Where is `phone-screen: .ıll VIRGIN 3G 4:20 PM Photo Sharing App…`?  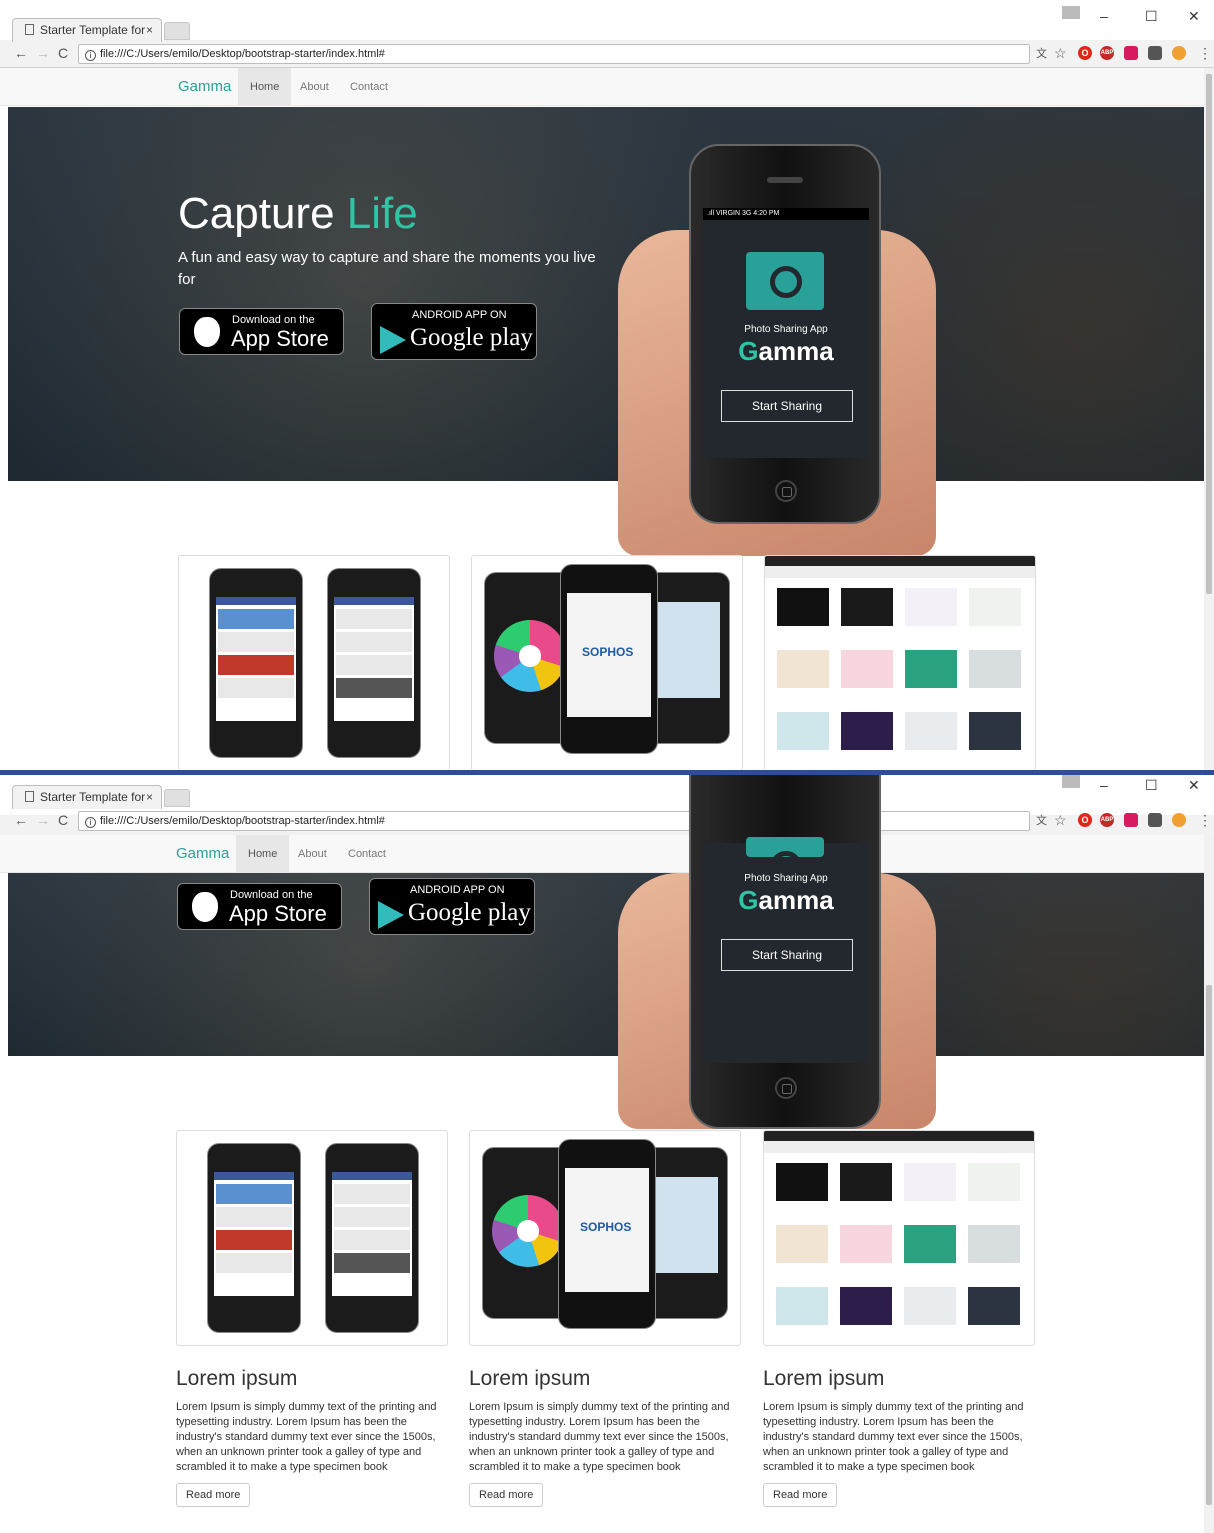 phone-screen: .ıll VIRGIN 3G 4:20 PM Photo Sharing App… is located at coordinates (786, 333).